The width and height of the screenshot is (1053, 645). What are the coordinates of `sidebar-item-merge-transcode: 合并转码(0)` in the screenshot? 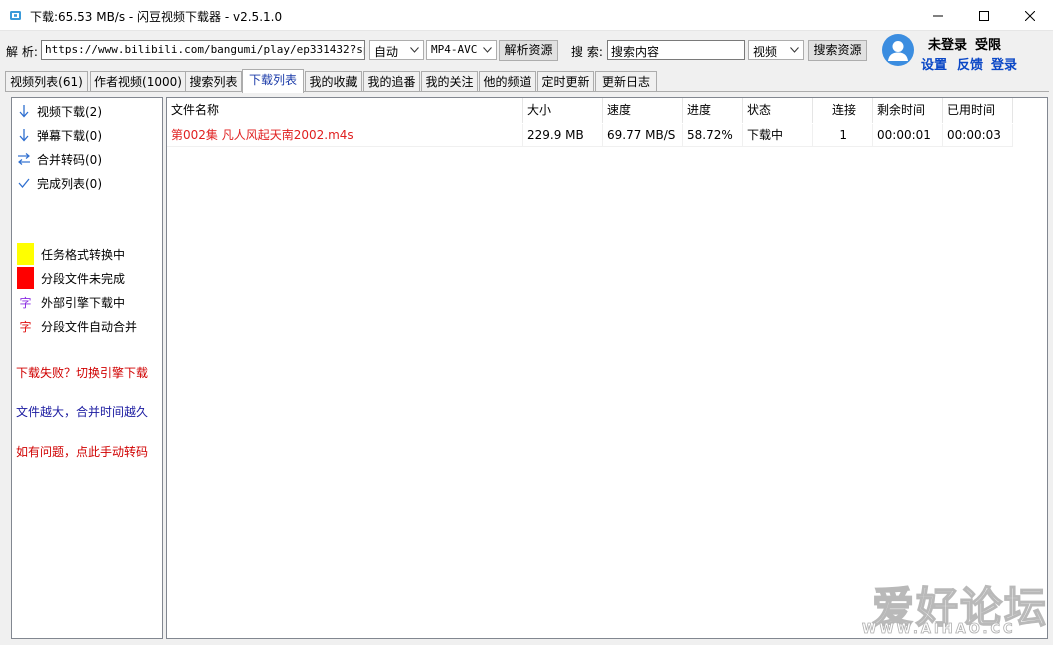 It's located at (59, 159).